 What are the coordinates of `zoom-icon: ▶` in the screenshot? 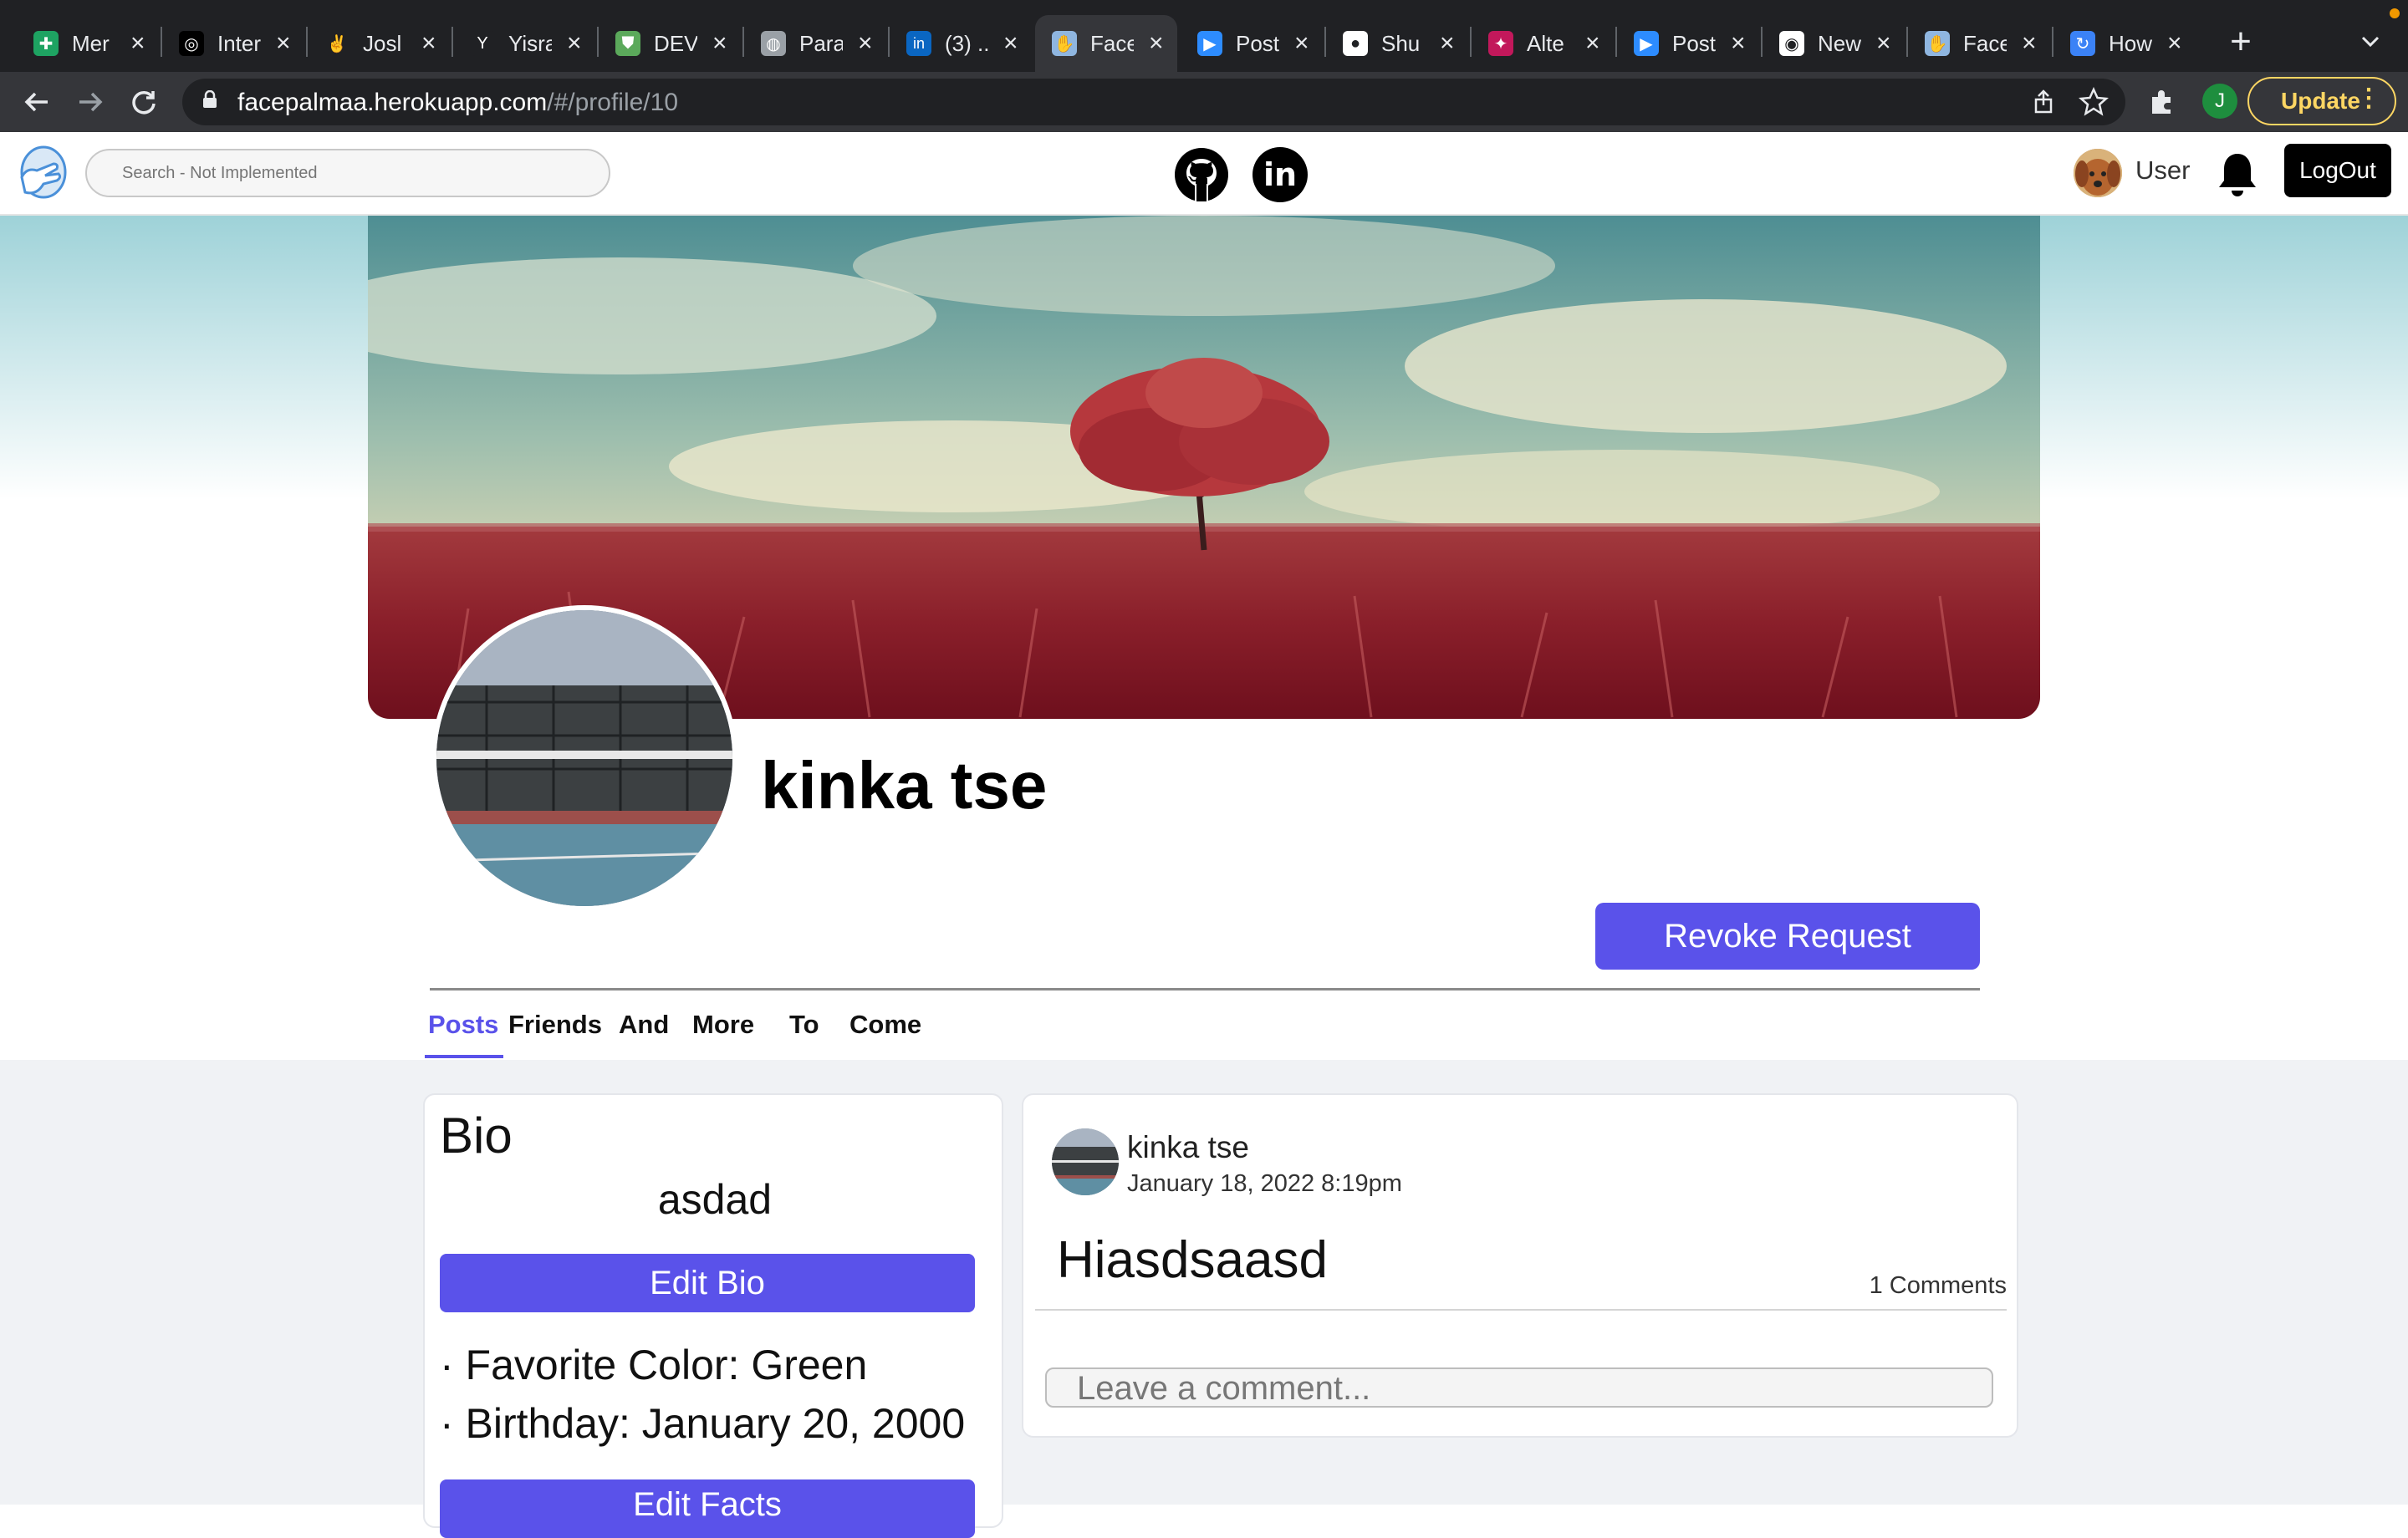 It's located at (1210, 43).